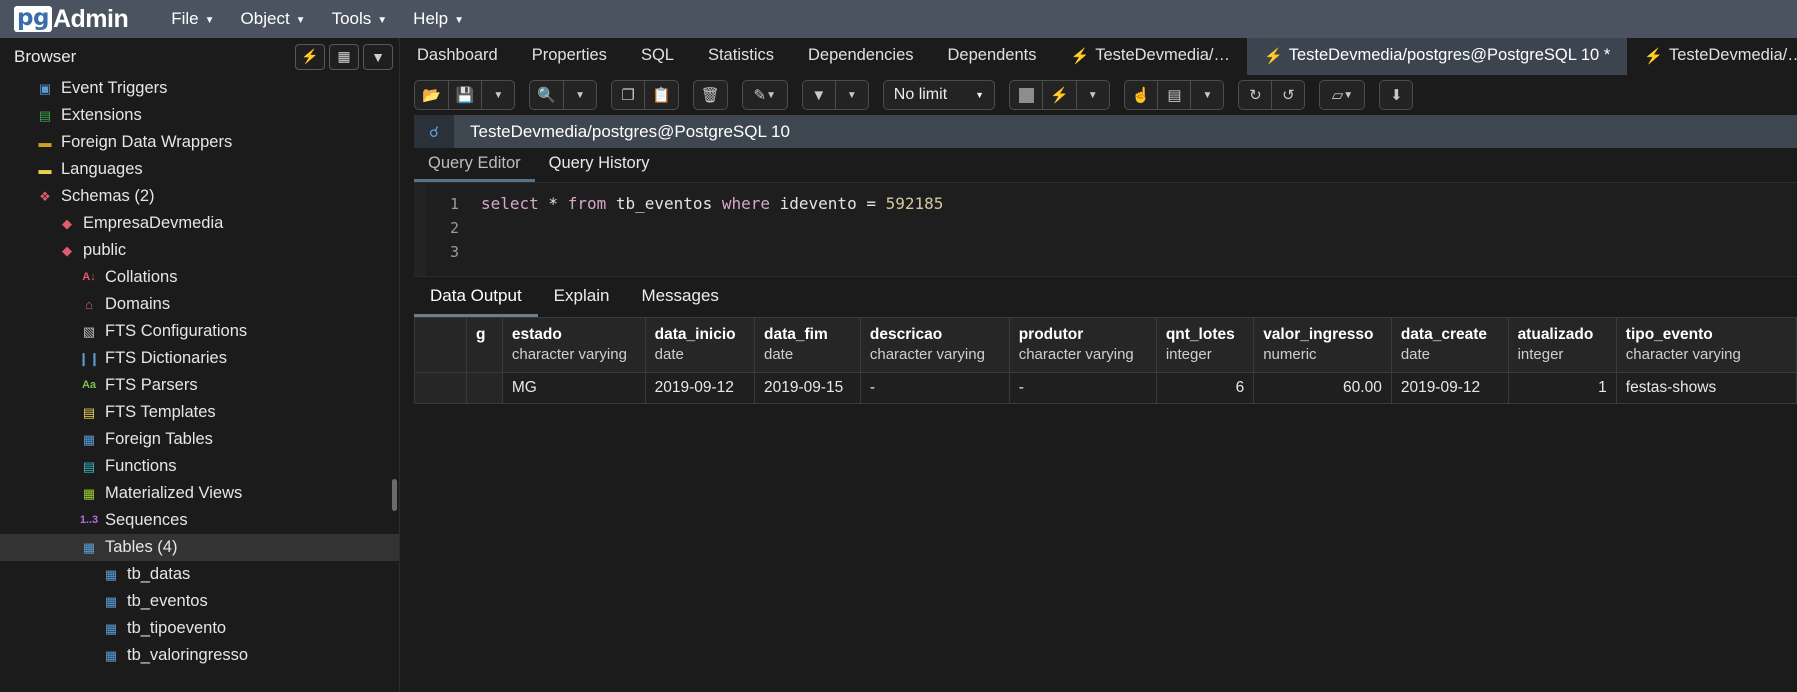 The image size is (1797, 692). I want to click on tab-properties: Properties, so click(569, 56).